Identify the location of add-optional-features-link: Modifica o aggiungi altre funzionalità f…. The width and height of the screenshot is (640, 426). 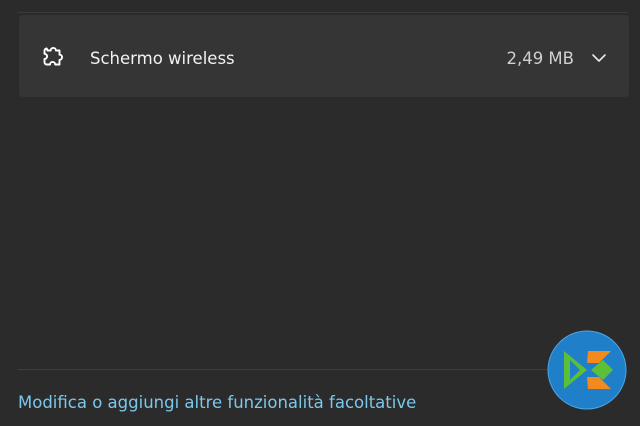
(217, 403).